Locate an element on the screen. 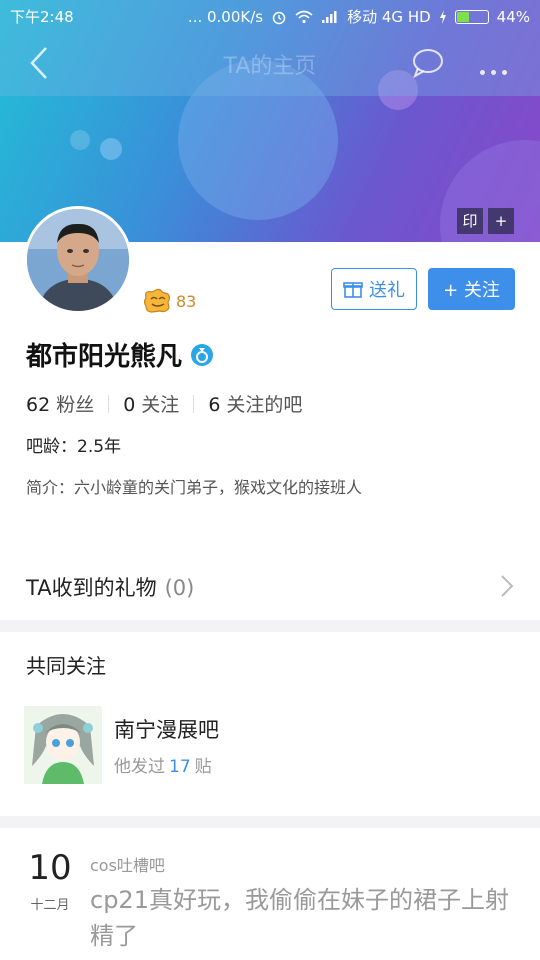 The height and width of the screenshot is (960, 540). bar-age: 吧龄：2.5年 is located at coordinates (74, 447).